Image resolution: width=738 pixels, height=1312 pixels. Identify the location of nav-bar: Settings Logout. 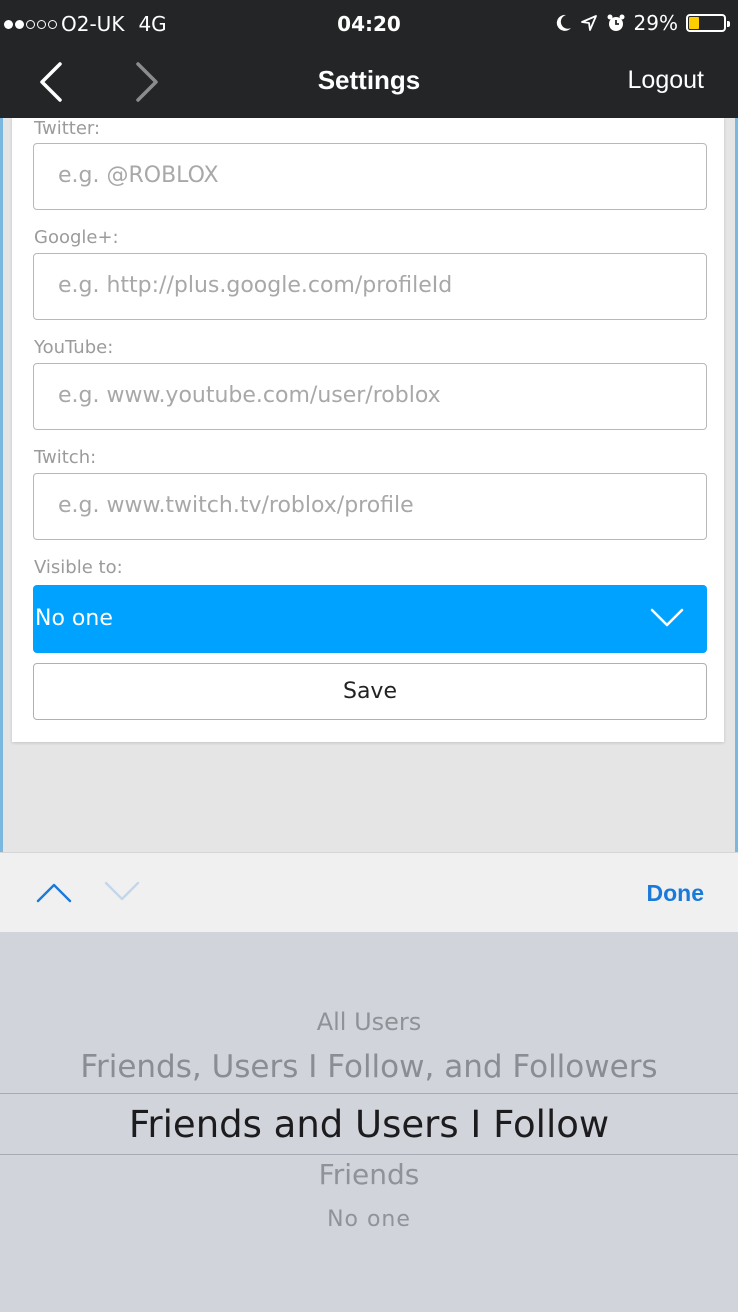
(369, 82).